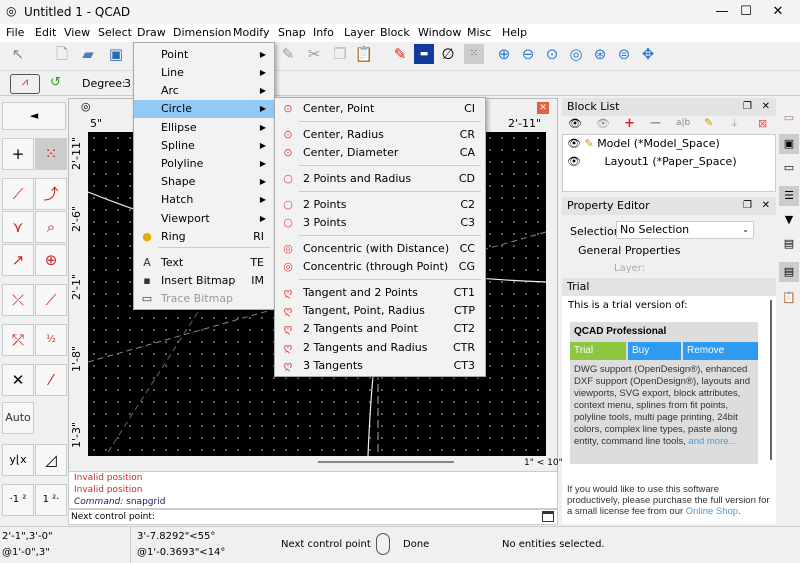  What do you see at coordinates (55, 82) in the screenshot?
I see `undo-spline-icon: ↺` at bounding box center [55, 82].